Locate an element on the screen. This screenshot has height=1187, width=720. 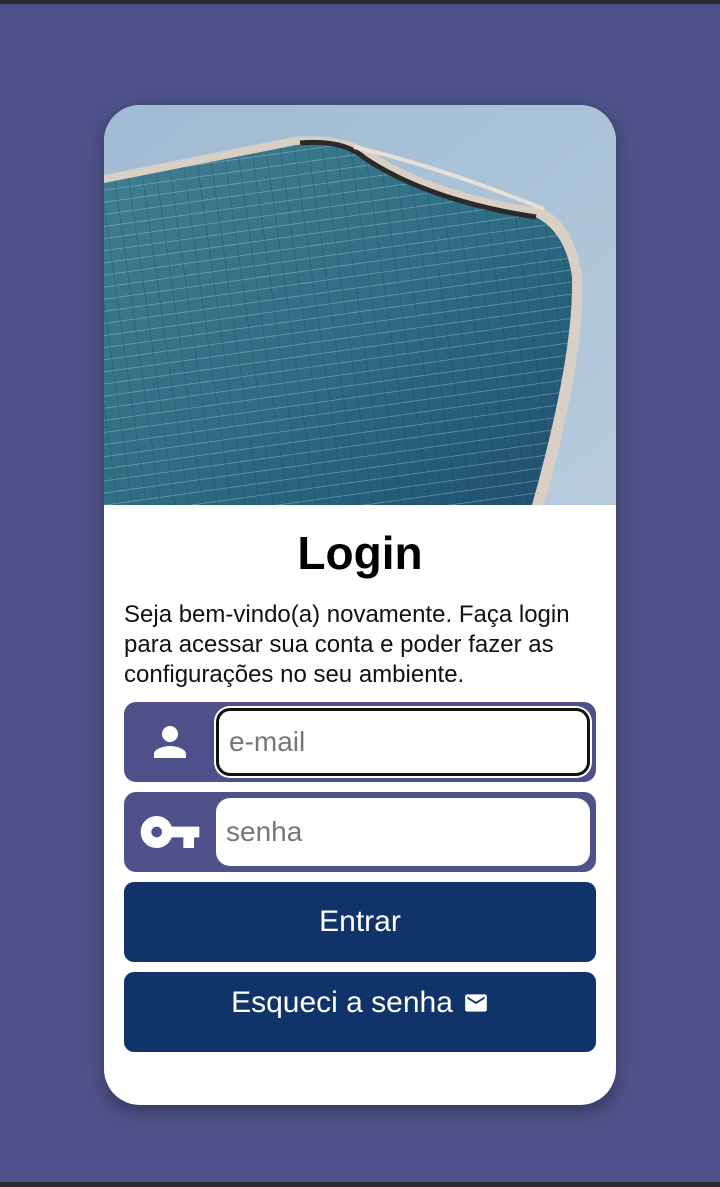
forgot-password-label: Esqueci a senha is located at coordinates (342, 1002).